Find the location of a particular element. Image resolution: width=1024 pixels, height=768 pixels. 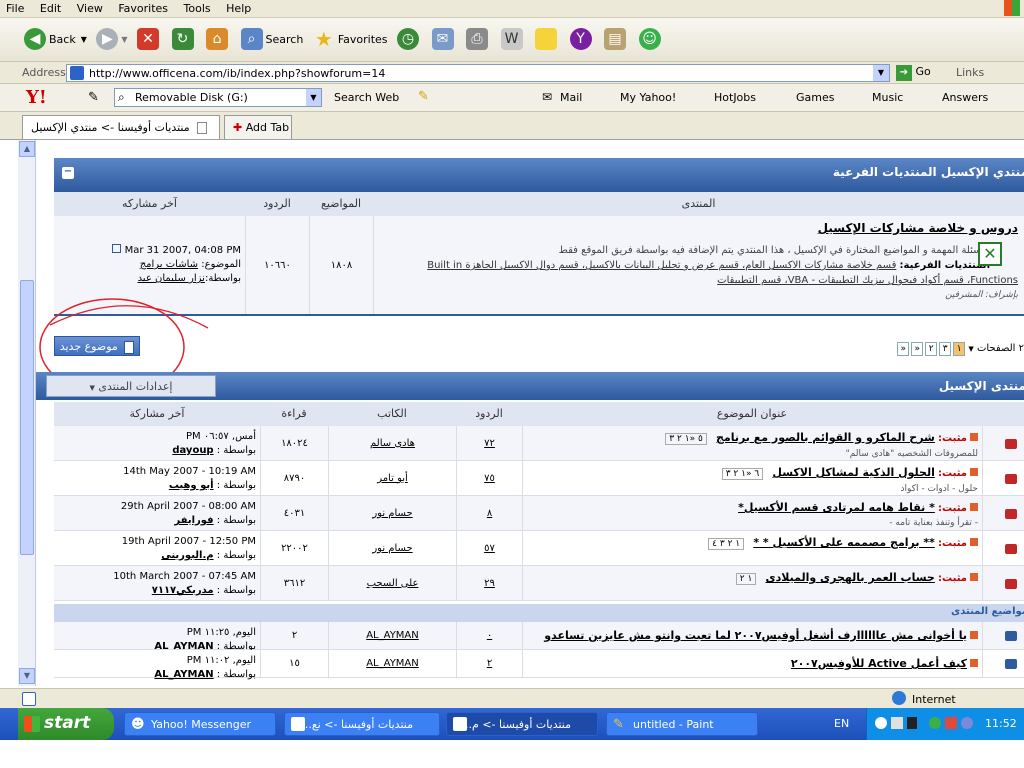

topic-pages: ٥ «١ ٢ ٣ is located at coordinates (686, 439).